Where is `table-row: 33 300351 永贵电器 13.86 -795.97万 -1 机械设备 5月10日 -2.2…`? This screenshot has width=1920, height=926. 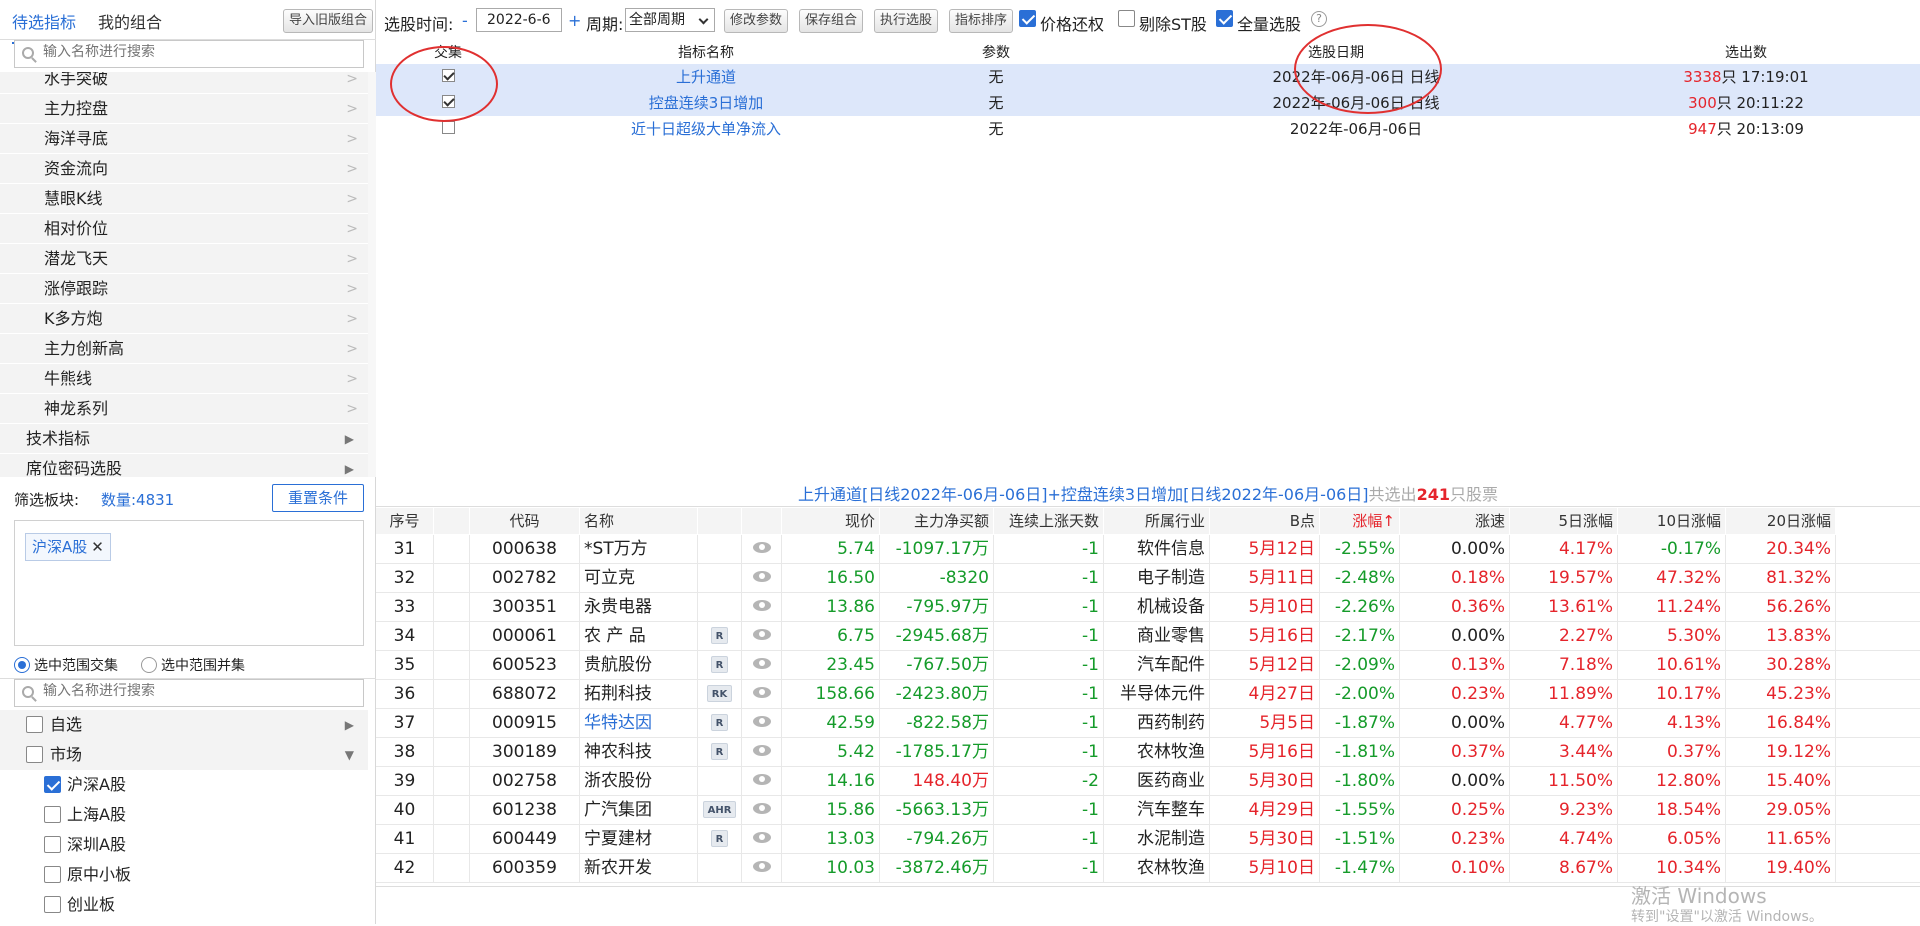 table-row: 33 300351 永贵电器 13.86 -795.97万 -1 机械设备 5月10日 -2.2… is located at coordinates (1148, 607).